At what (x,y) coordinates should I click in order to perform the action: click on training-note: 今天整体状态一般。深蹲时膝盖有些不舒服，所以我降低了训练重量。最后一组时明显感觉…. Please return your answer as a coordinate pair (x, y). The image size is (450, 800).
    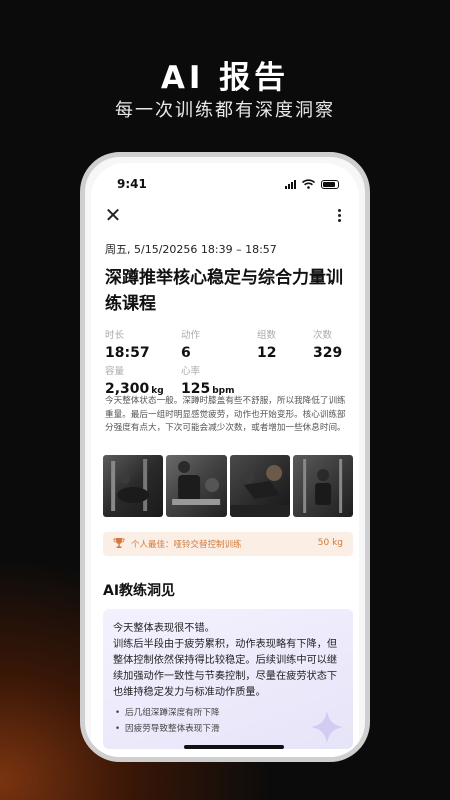
    Looking at the image, I should click on (225, 414).